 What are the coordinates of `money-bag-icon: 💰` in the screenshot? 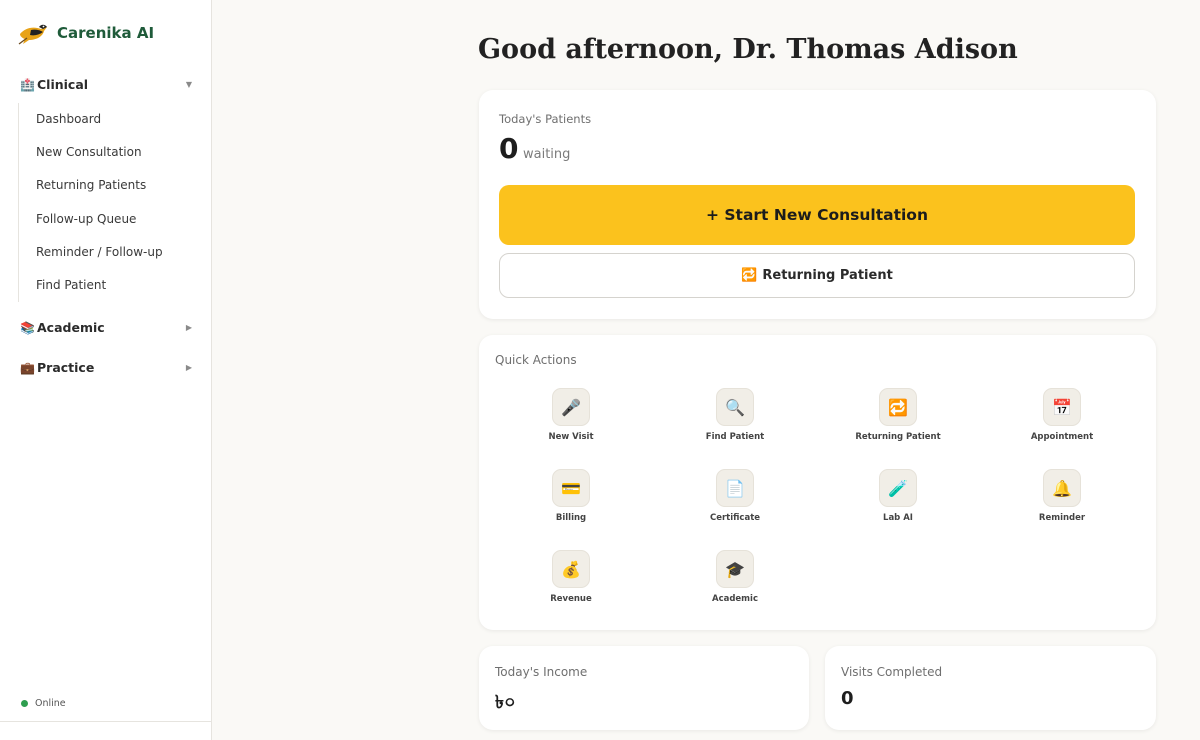 It's located at (571, 569).